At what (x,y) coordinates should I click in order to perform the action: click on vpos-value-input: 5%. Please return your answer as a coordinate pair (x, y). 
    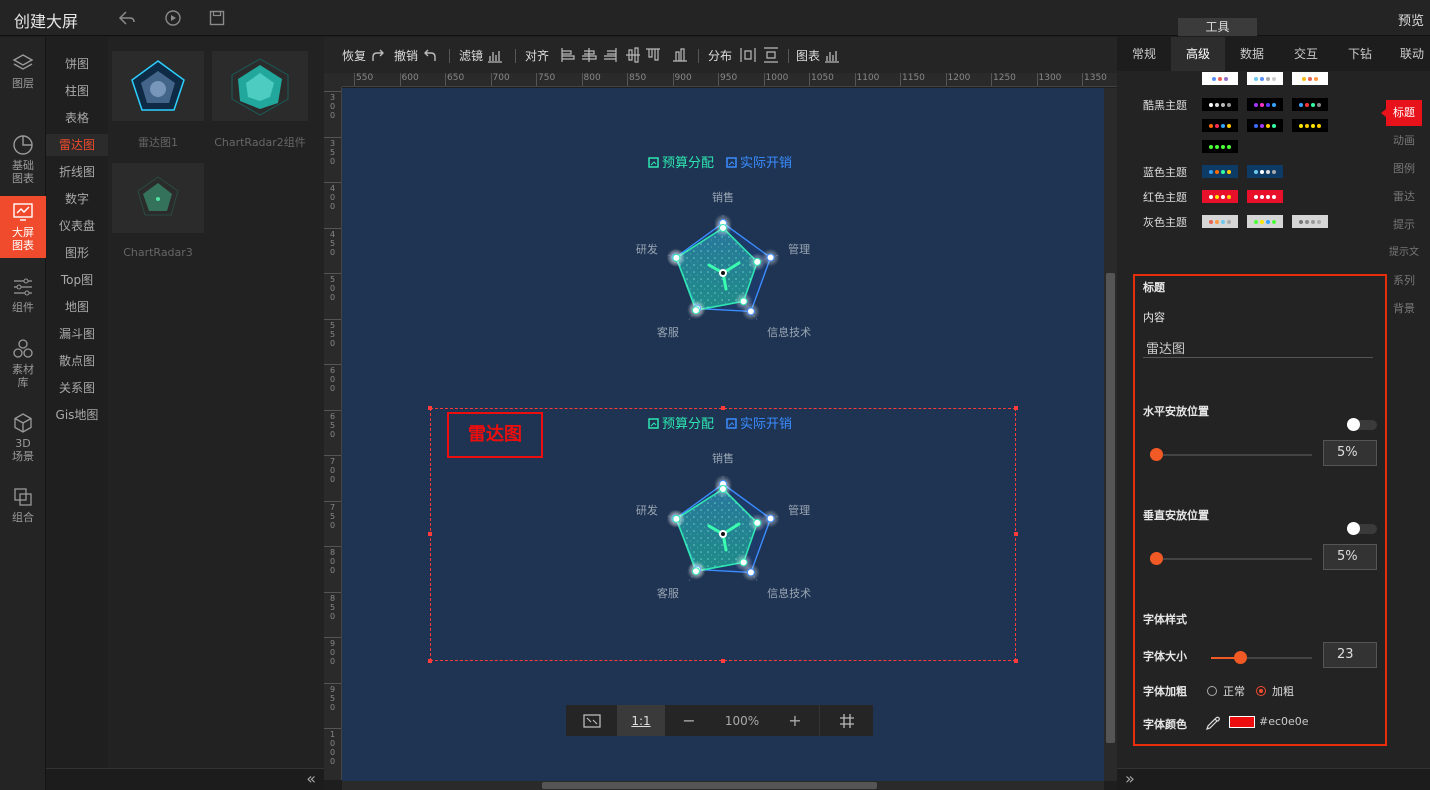
    Looking at the image, I should click on (1350, 557).